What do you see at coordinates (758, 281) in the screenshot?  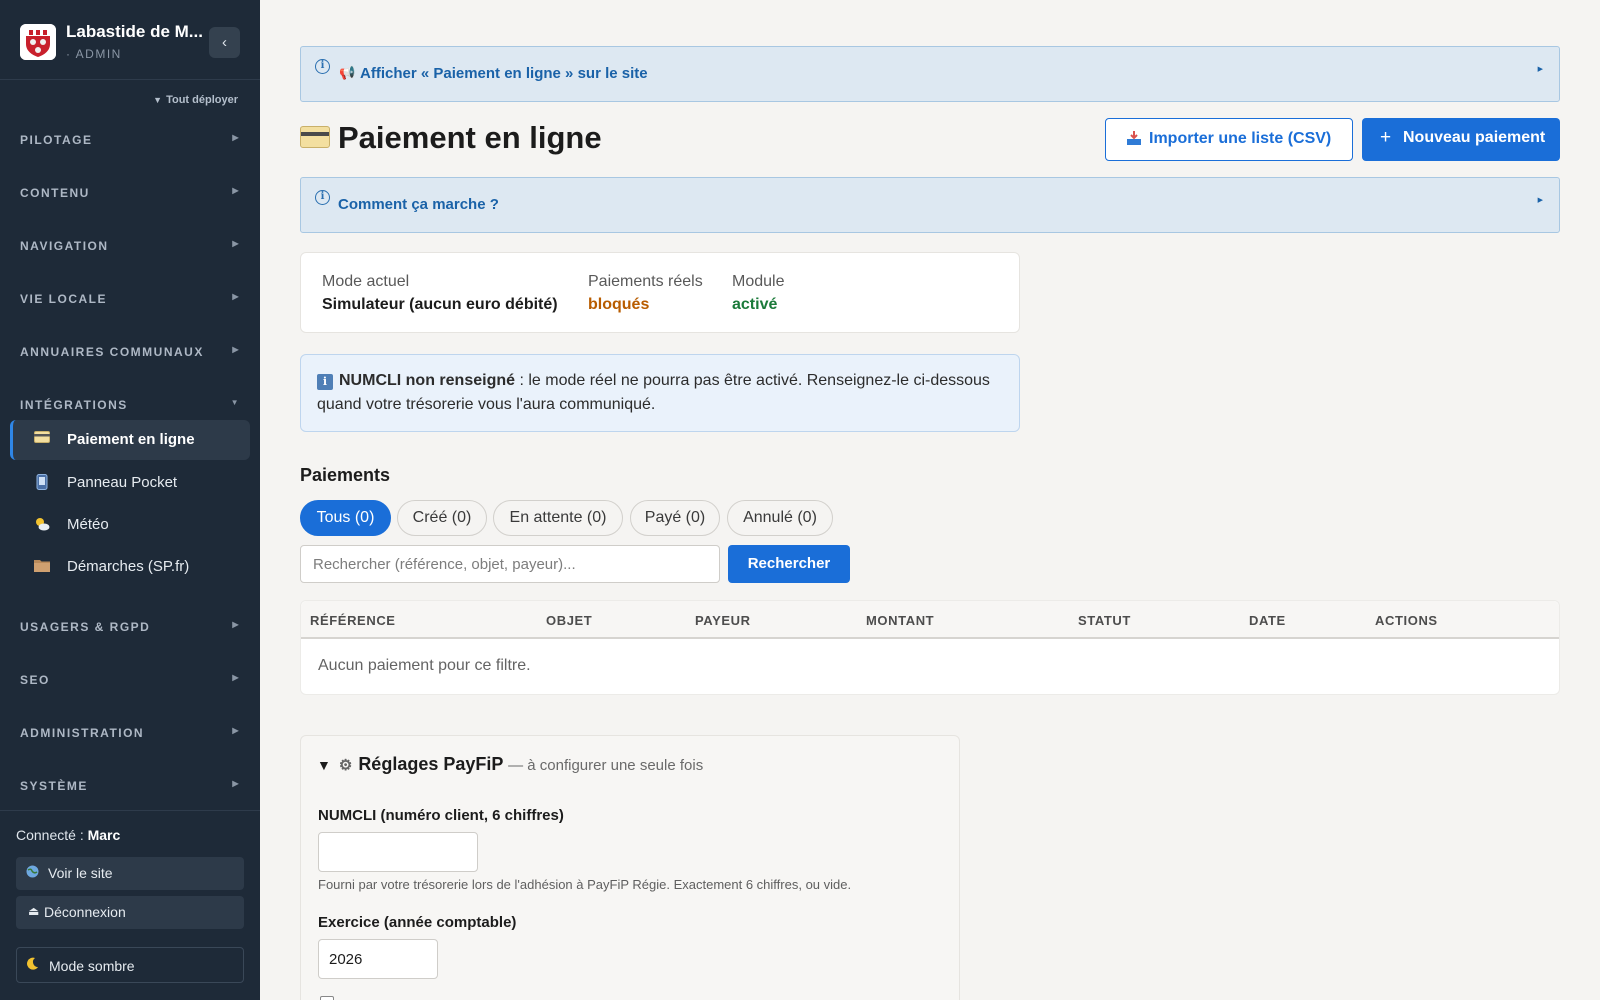 I see `module-label: Module` at bounding box center [758, 281].